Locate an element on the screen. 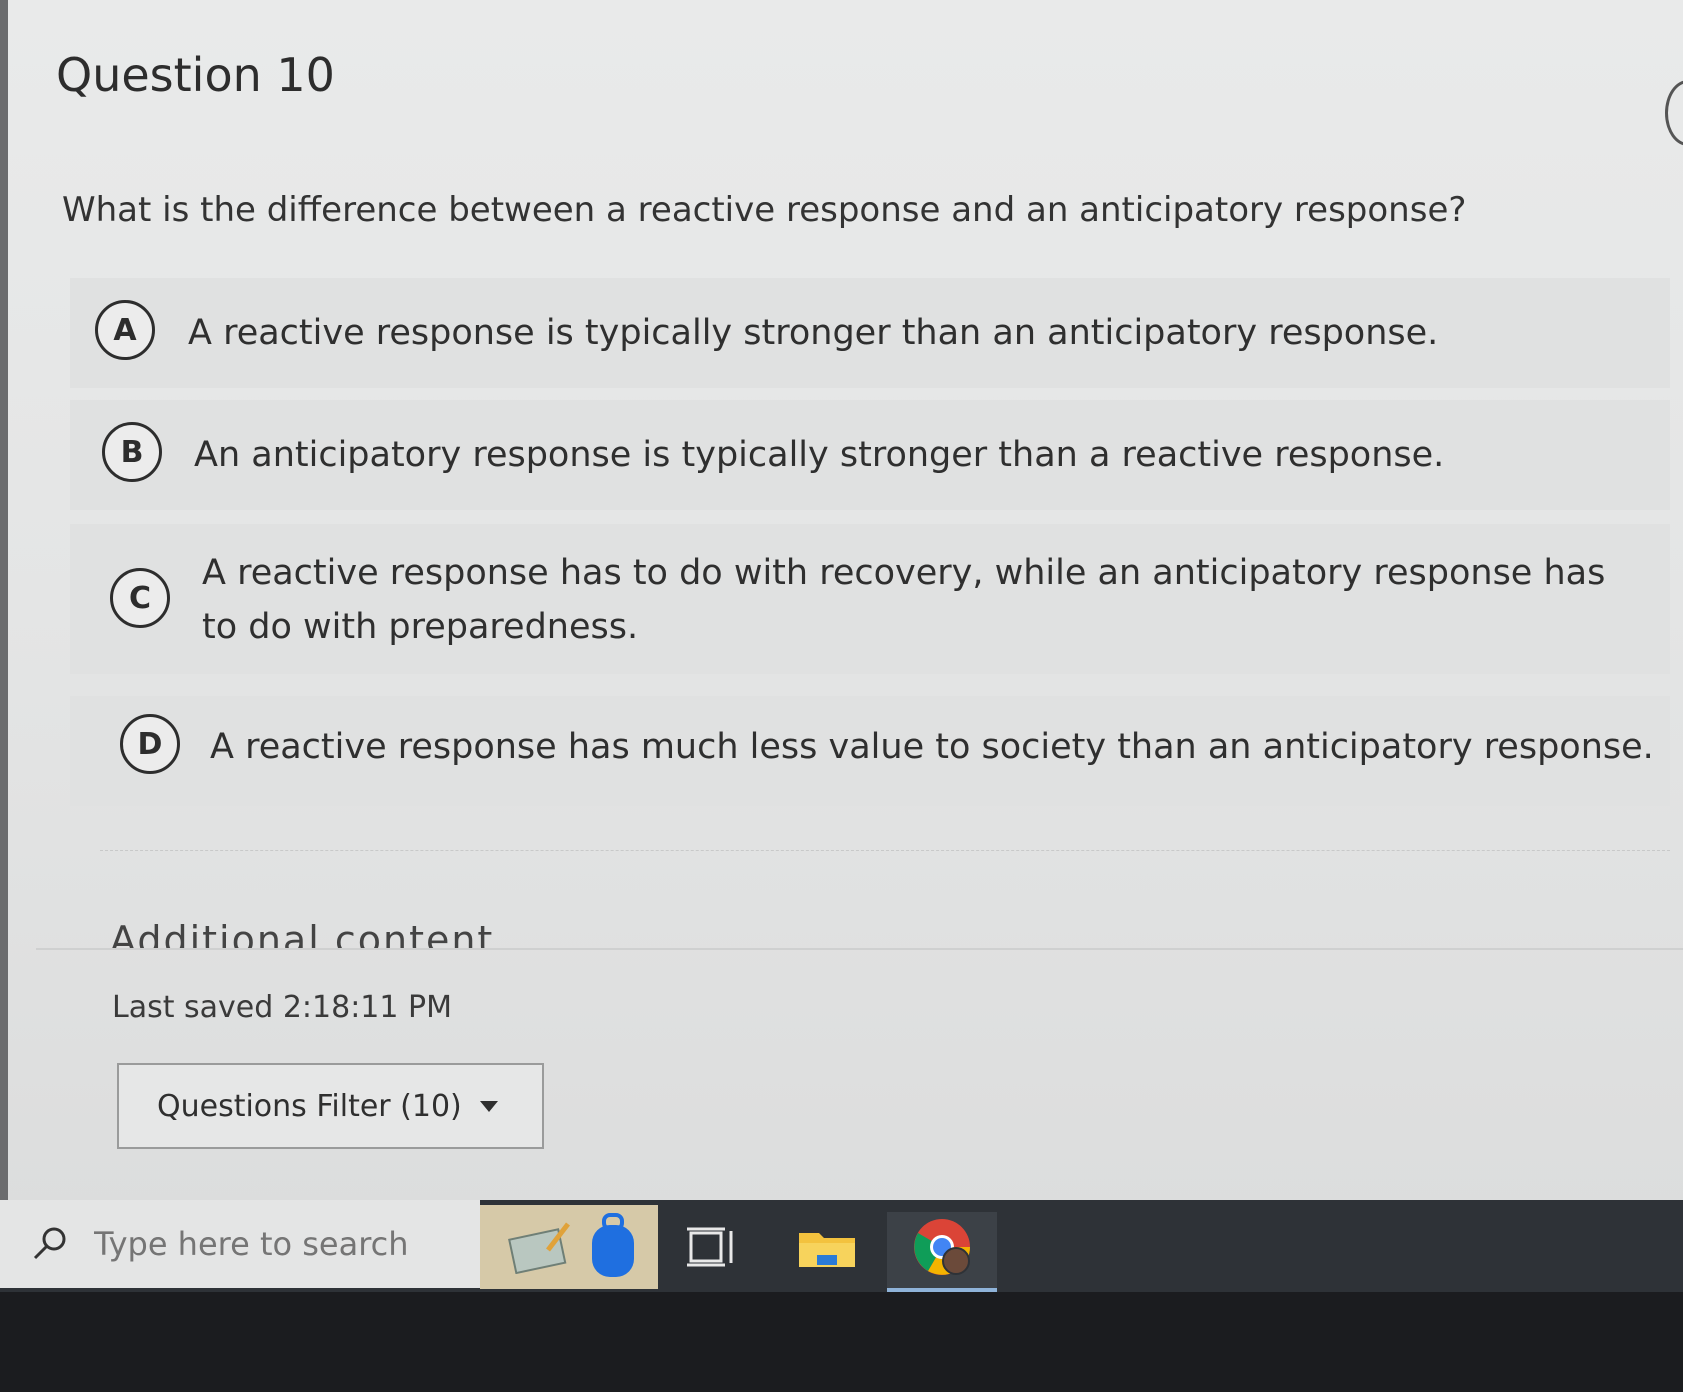  notebook-app-icon is located at coordinates (540, 1247).